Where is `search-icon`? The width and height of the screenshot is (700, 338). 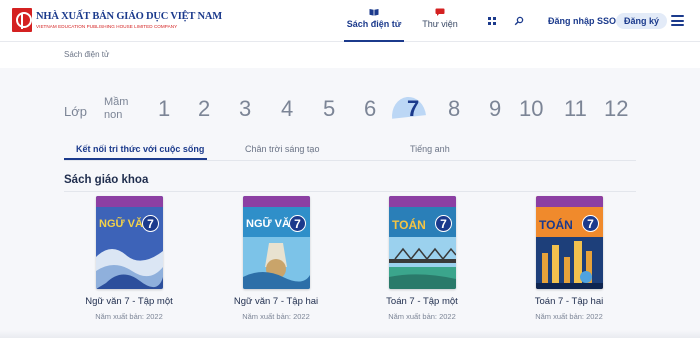
search-icon is located at coordinates (519, 21).